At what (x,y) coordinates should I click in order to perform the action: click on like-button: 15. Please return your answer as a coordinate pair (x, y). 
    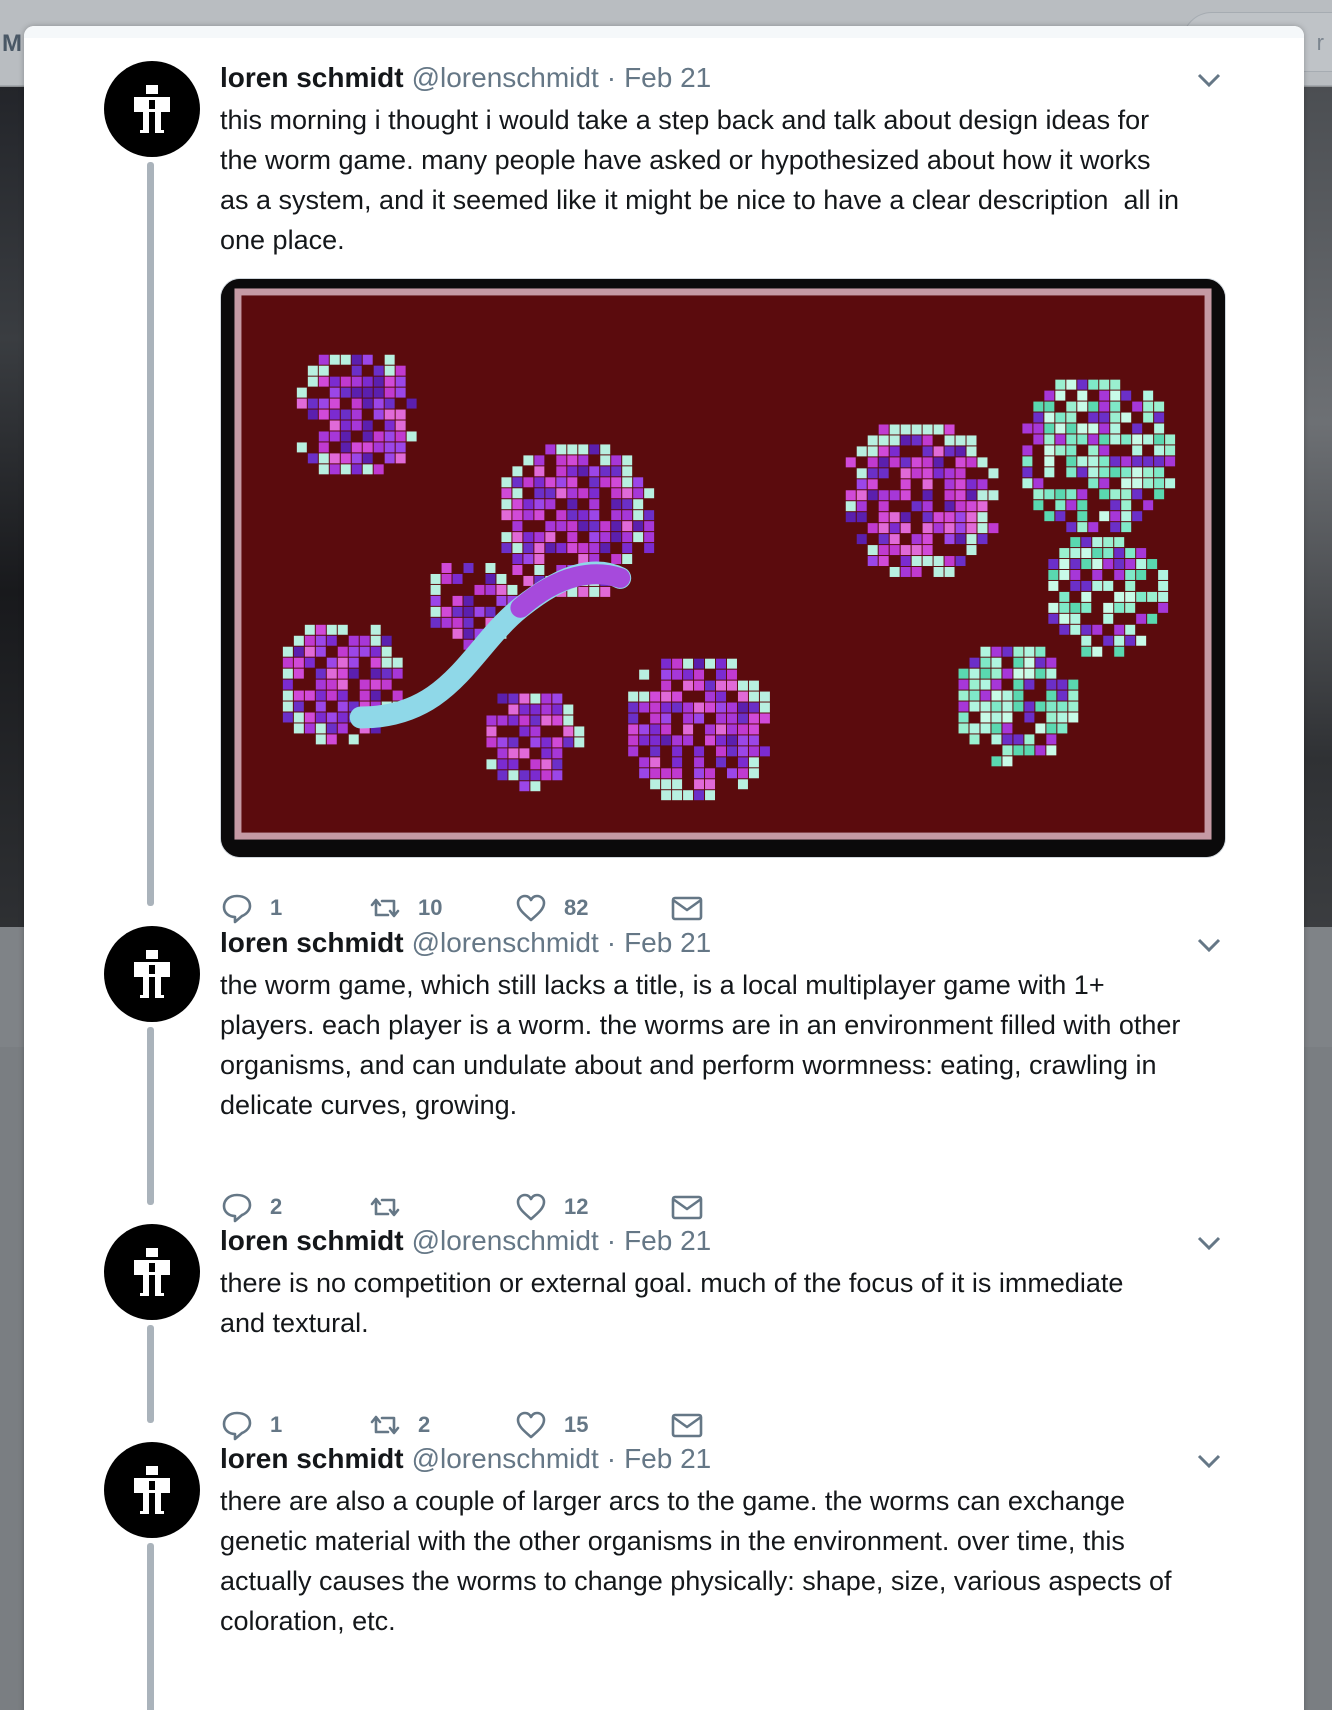
    Looking at the image, I should click on (551, 1425).